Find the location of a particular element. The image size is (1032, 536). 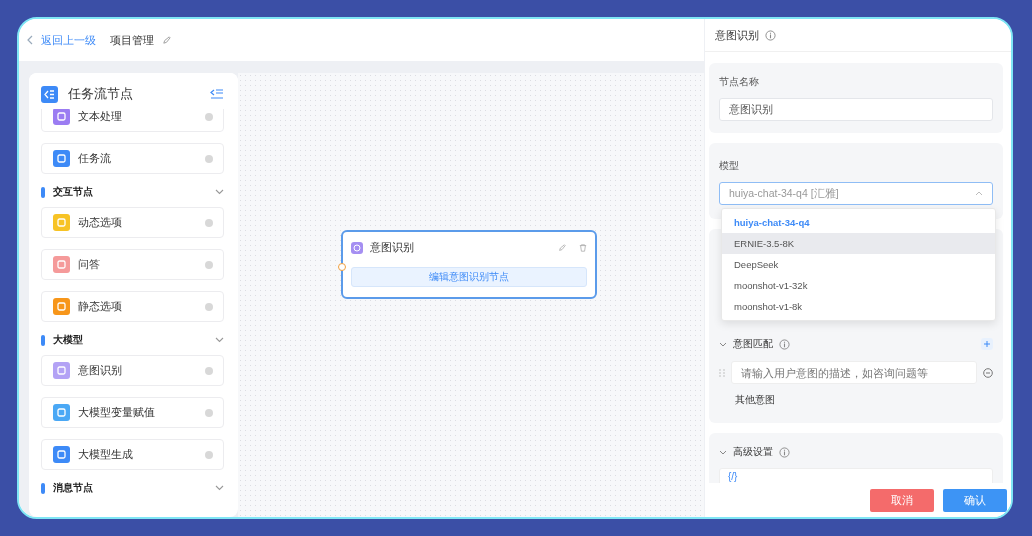

back-link: 返回上一级 is located at coordinates (68, 40).